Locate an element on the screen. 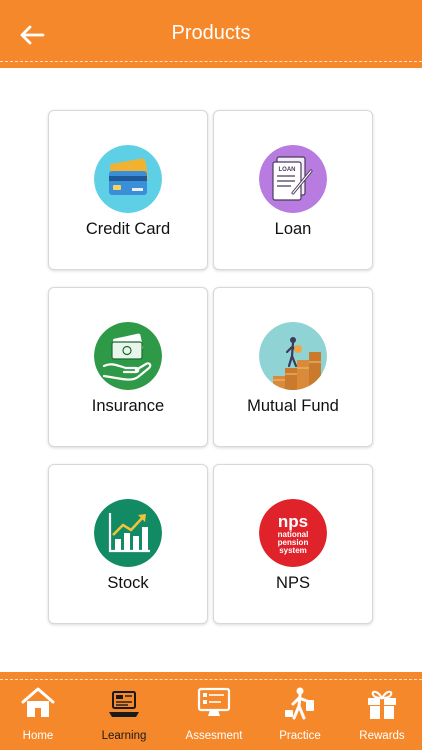 This screenshot has width=422, height=750. product-label: Insurance is located at coordinates (128, 406).